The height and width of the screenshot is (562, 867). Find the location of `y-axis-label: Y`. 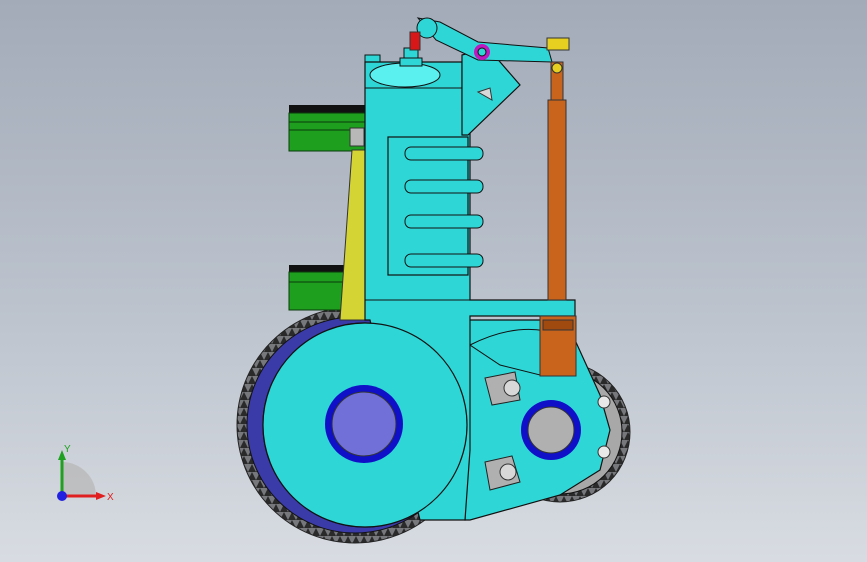

y-axis-label: Y is located at coordinates (67, 449).